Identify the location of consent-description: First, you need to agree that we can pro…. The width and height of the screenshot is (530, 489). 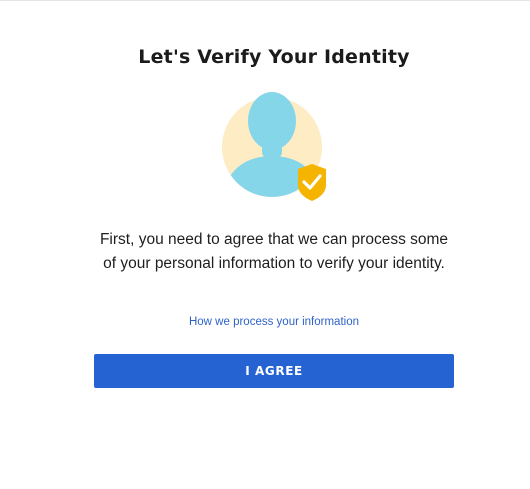
(274, 251).